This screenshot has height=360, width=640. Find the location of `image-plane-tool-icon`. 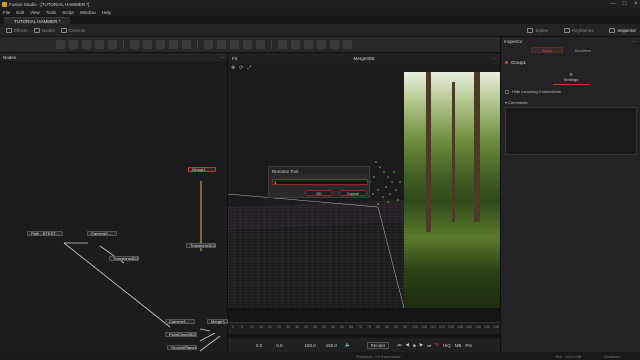

image-plane-tool-icon is located at coordinates (321, 44).